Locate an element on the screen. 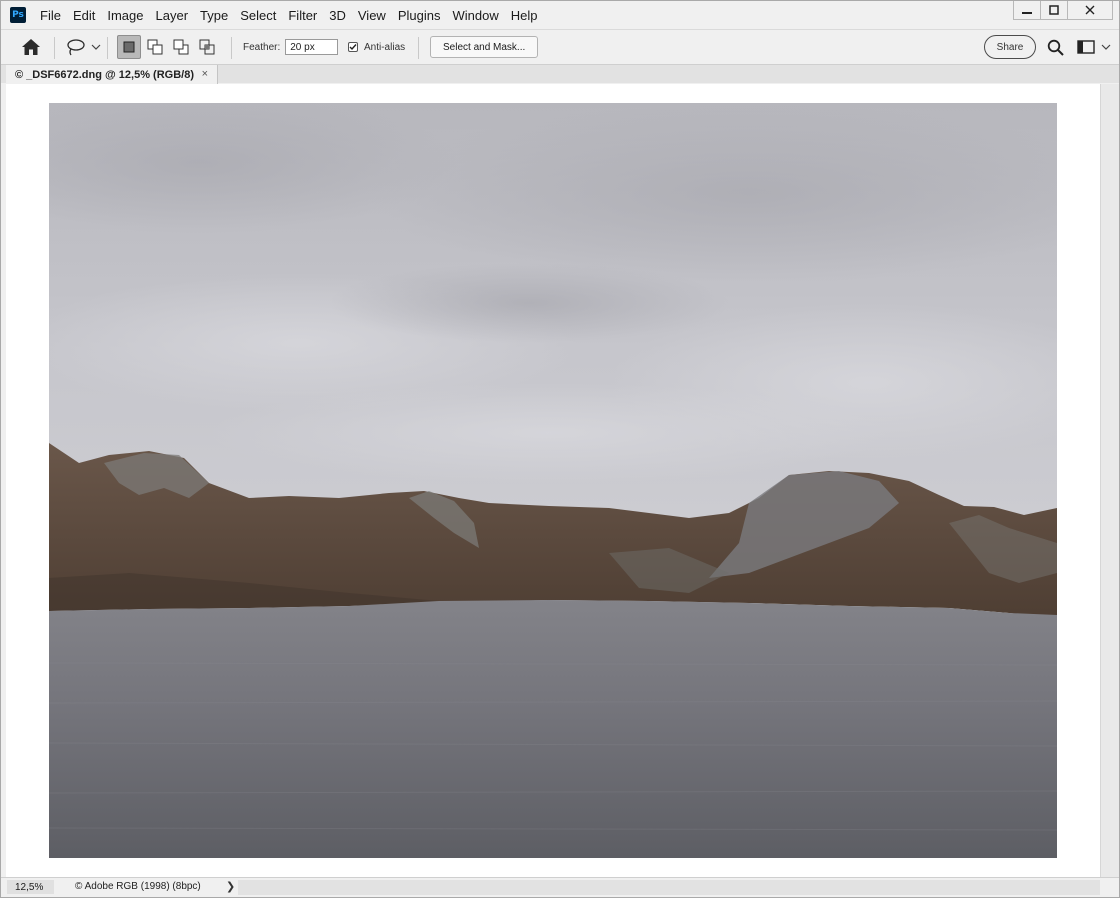 This screenshot has width=1120, height=898. menu-window: Window is located at coordinates (475, 15).